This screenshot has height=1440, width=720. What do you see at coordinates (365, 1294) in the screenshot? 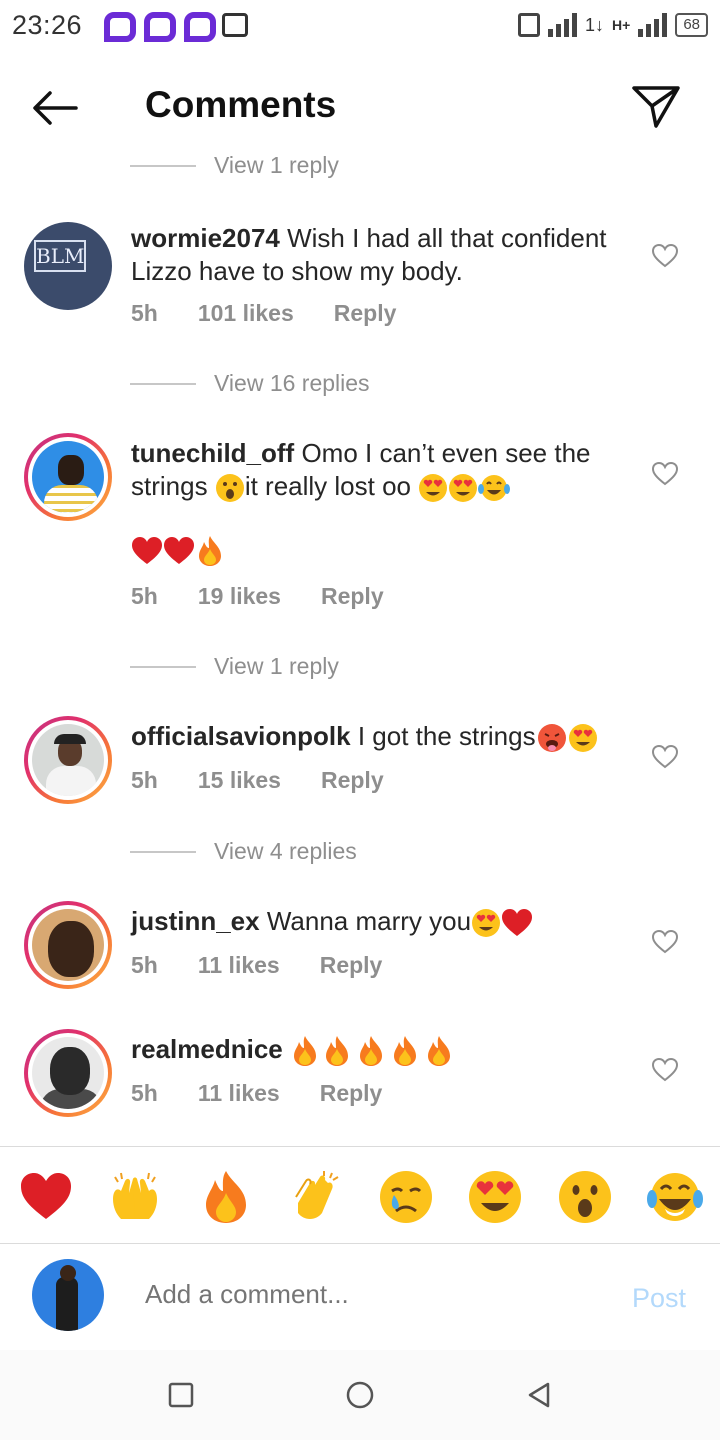
I see `comment-input` at bounding box center [365, 1294].